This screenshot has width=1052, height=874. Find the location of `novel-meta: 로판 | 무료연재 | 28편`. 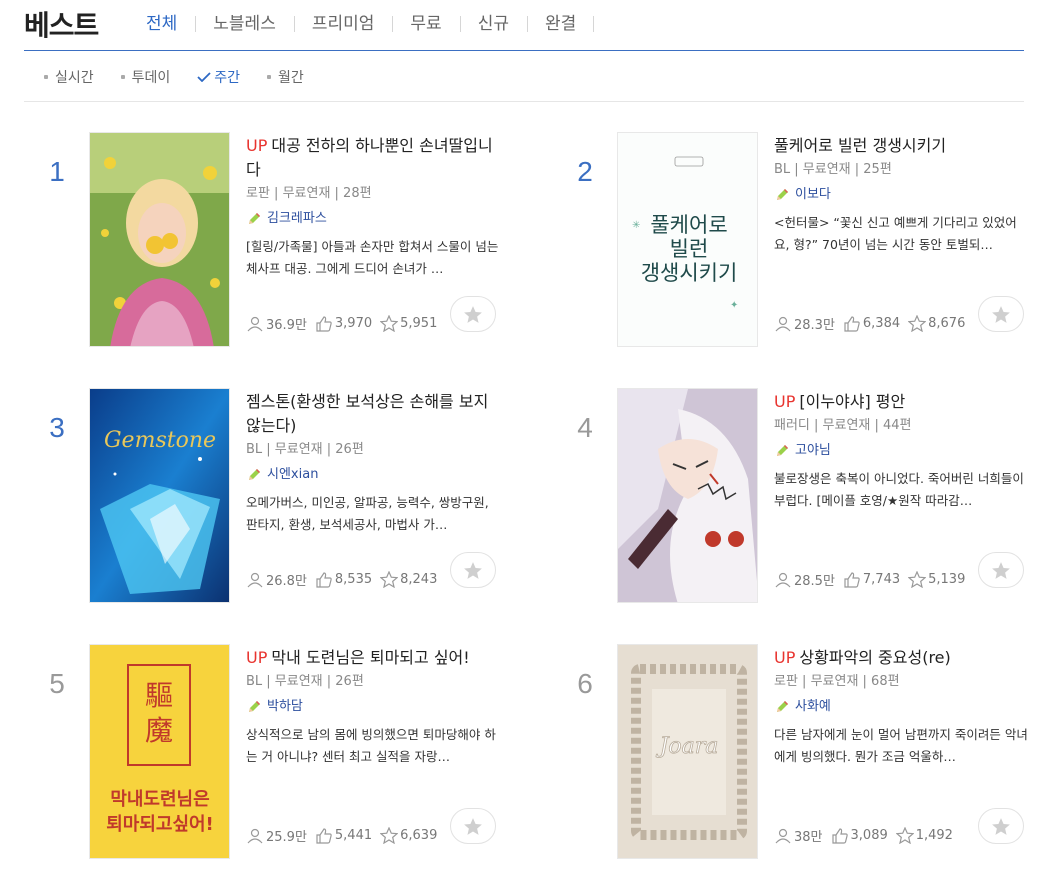

novel-meta: 로판 | 무료연재 | 28편 is located at coordinates (309, 193).